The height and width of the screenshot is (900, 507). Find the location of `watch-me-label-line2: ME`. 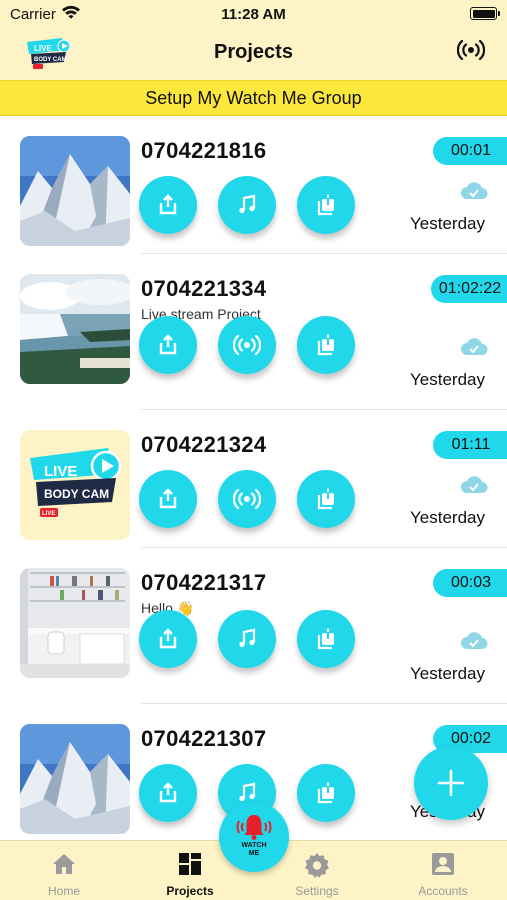

watch-me-label-line2: ME is located at coordinates (254, 853).